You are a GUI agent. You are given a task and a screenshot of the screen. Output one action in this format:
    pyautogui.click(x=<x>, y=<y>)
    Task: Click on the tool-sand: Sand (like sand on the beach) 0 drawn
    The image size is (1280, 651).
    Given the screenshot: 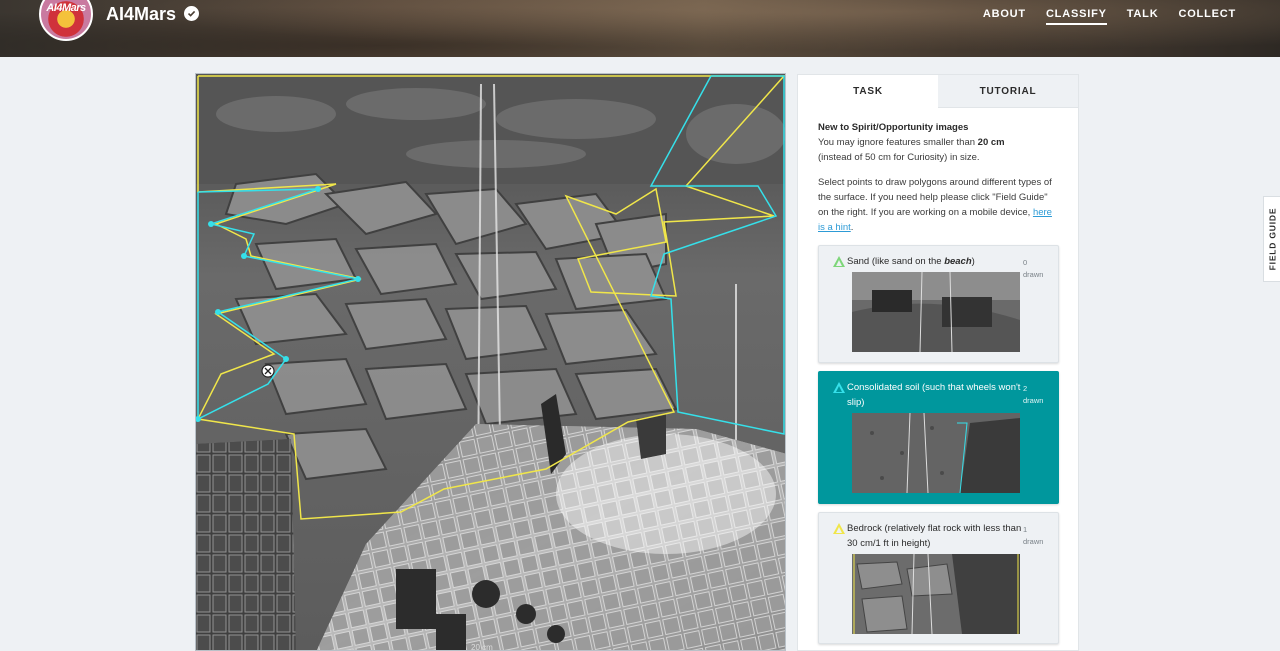 What is the action you would take?
    pyautogui.click(x=938, y=304)
    